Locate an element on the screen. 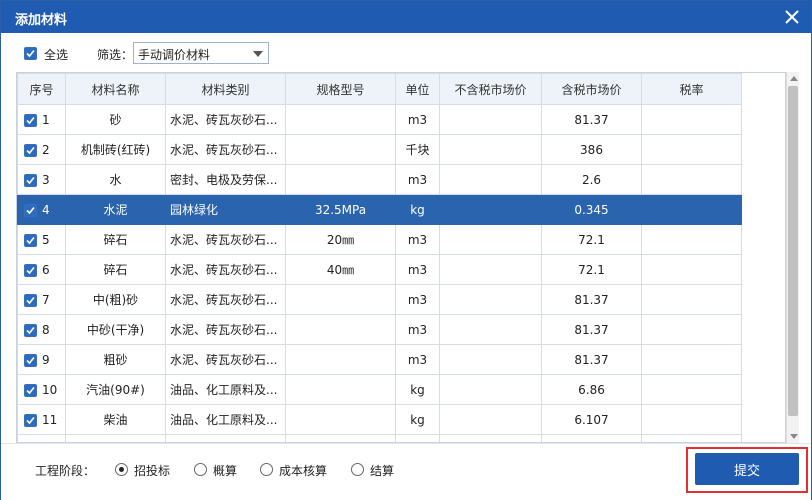 This screenshot has height=500, width=812. cell-unit: kW·h is located at coordinates (417, 438).